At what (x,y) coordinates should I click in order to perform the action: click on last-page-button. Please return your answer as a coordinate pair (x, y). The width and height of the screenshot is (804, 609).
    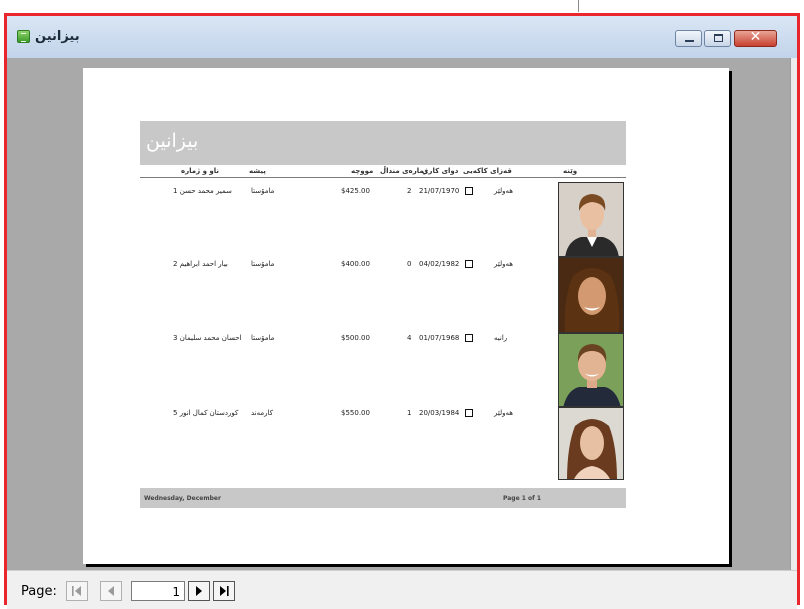
    Looking at the image, I should click on (224, 591).